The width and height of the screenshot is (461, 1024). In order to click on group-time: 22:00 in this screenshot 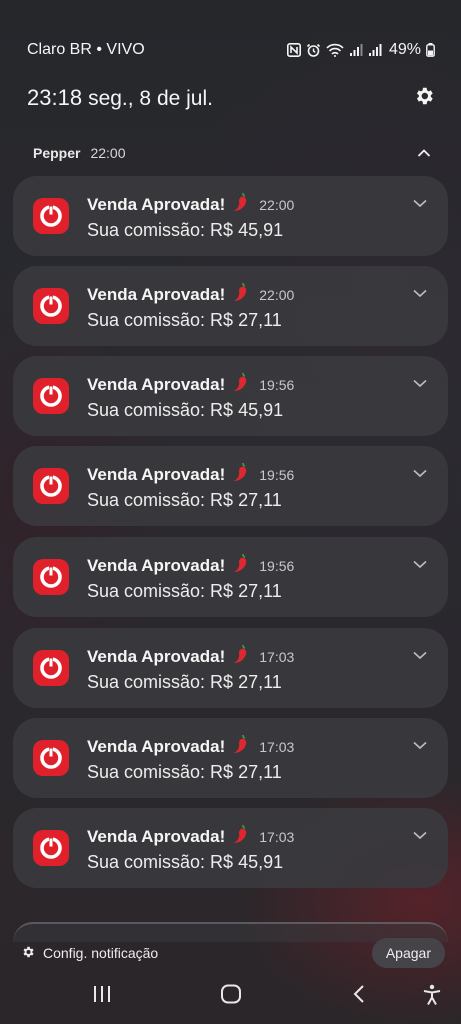, I will do `click(108, 153)`.